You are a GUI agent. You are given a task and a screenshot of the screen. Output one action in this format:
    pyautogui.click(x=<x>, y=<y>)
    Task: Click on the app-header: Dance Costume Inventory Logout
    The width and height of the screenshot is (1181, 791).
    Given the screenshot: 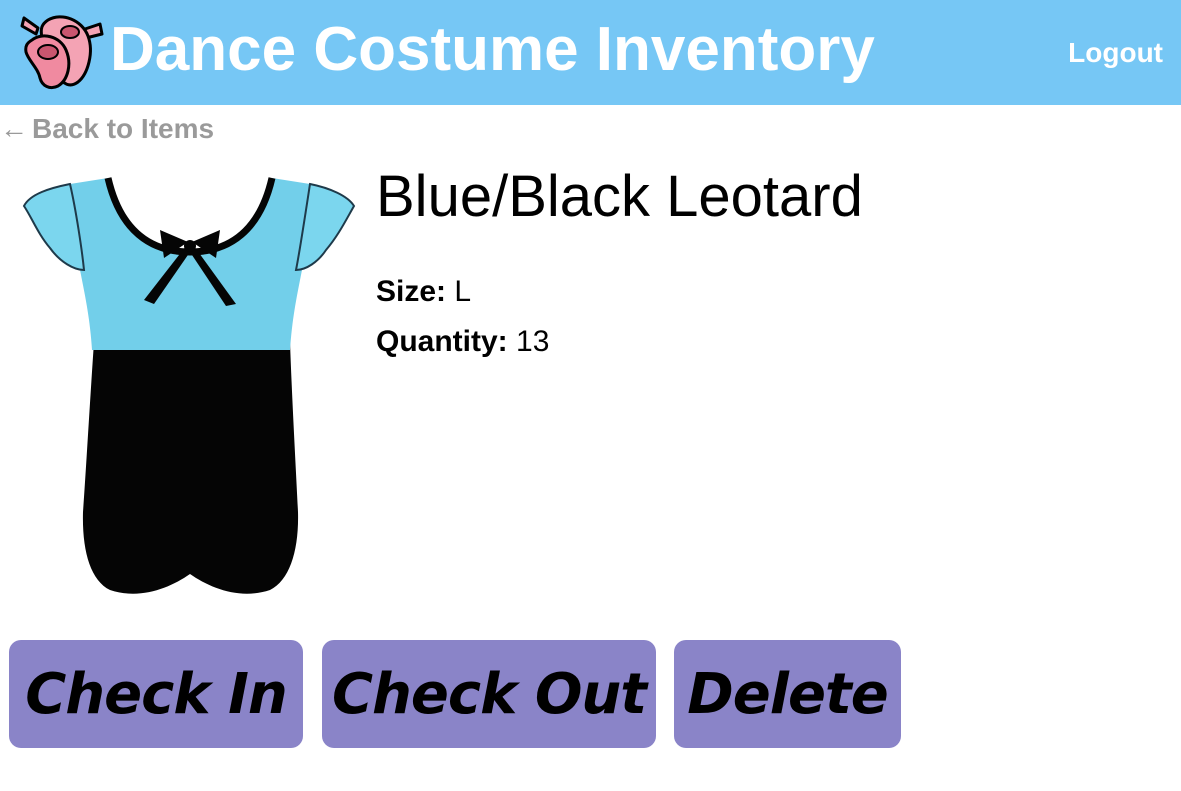 What is the action you would take?
    pyautogui.click(x=590, y=52)
    